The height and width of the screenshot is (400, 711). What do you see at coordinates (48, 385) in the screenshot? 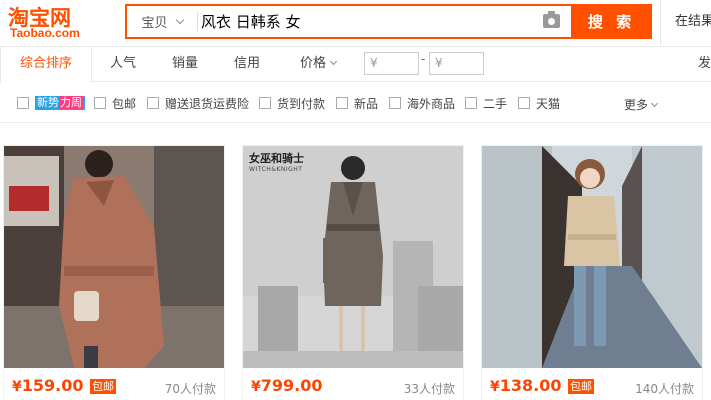
I see `product-price: ¥159.00` at bounding box center [48, 385].